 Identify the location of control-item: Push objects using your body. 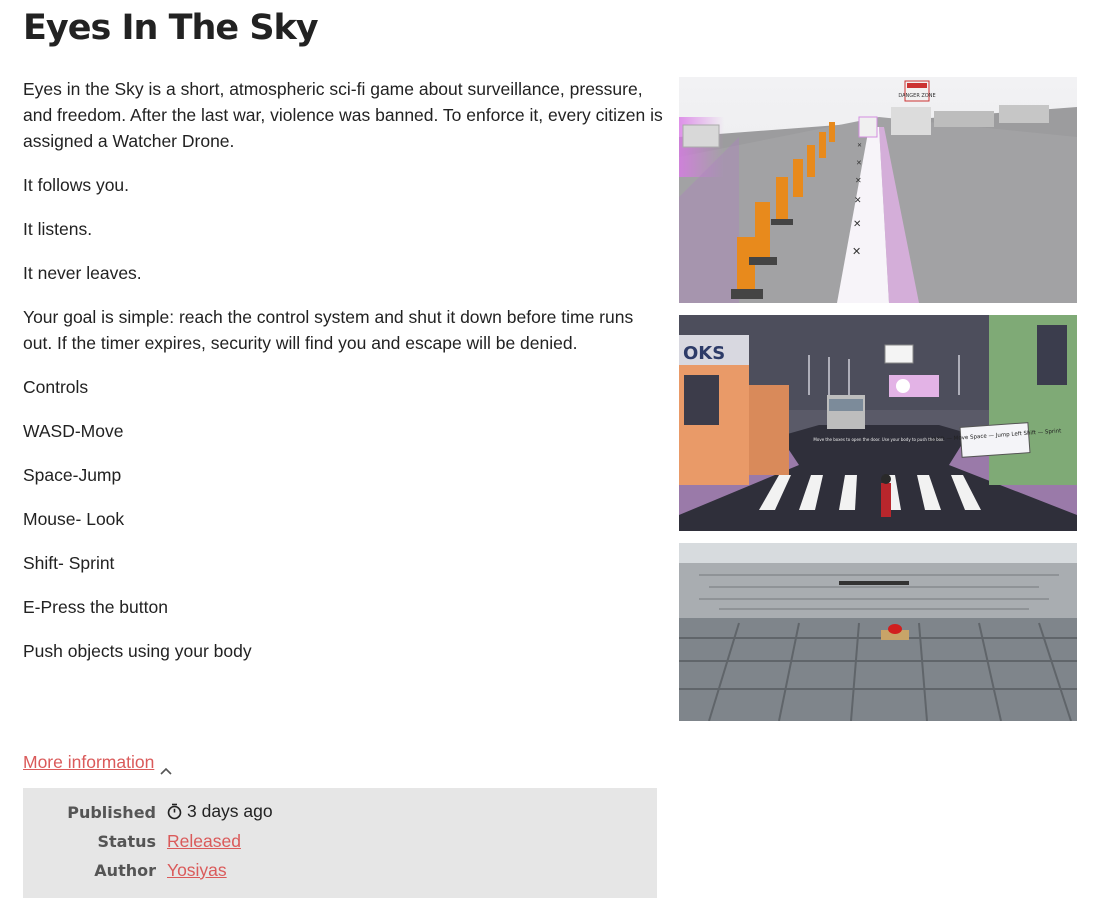
(137, 651).